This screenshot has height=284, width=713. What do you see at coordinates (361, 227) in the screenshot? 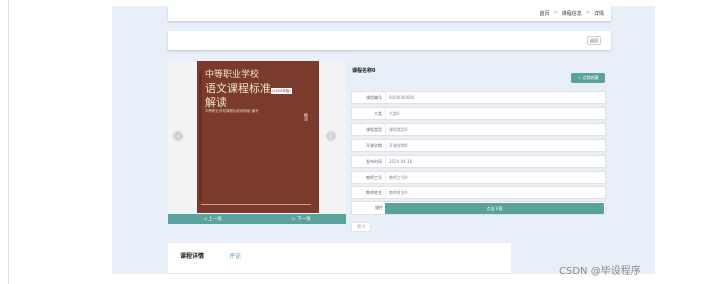
I see `like-button: 赞 0` at bounding box center [361, 227].